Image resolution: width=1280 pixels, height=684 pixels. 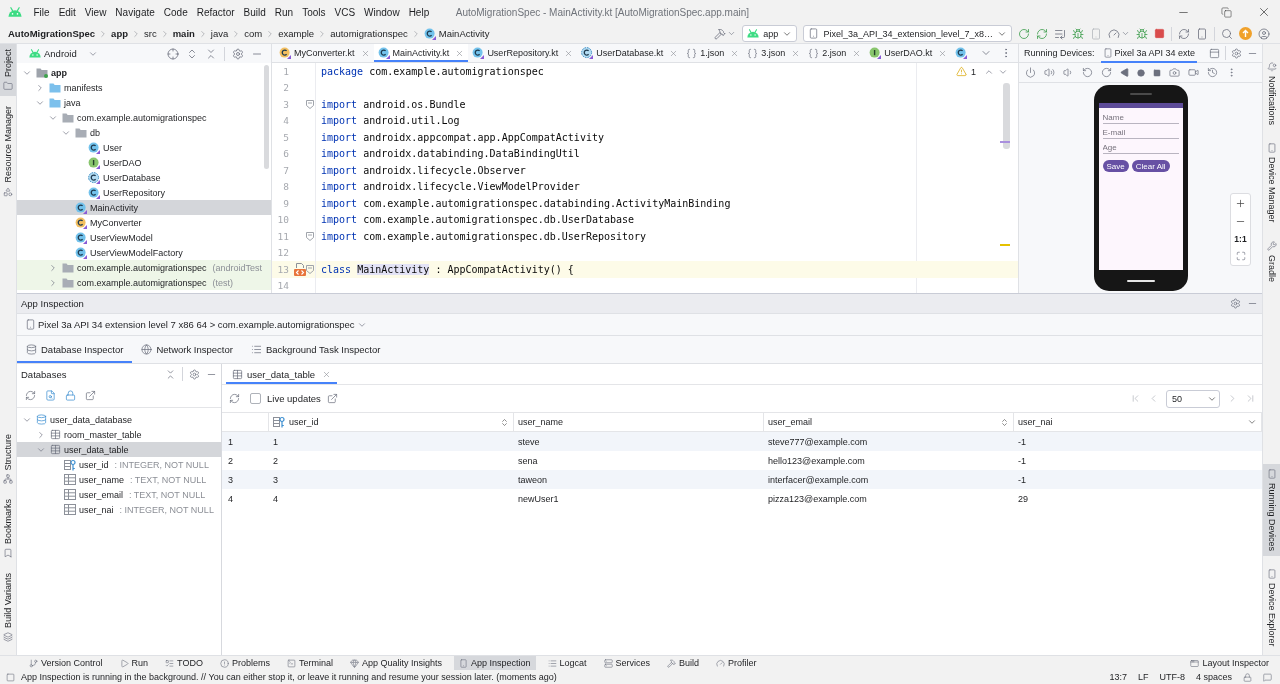 I want to click on tree-item: User, so click(x=144, y=147).